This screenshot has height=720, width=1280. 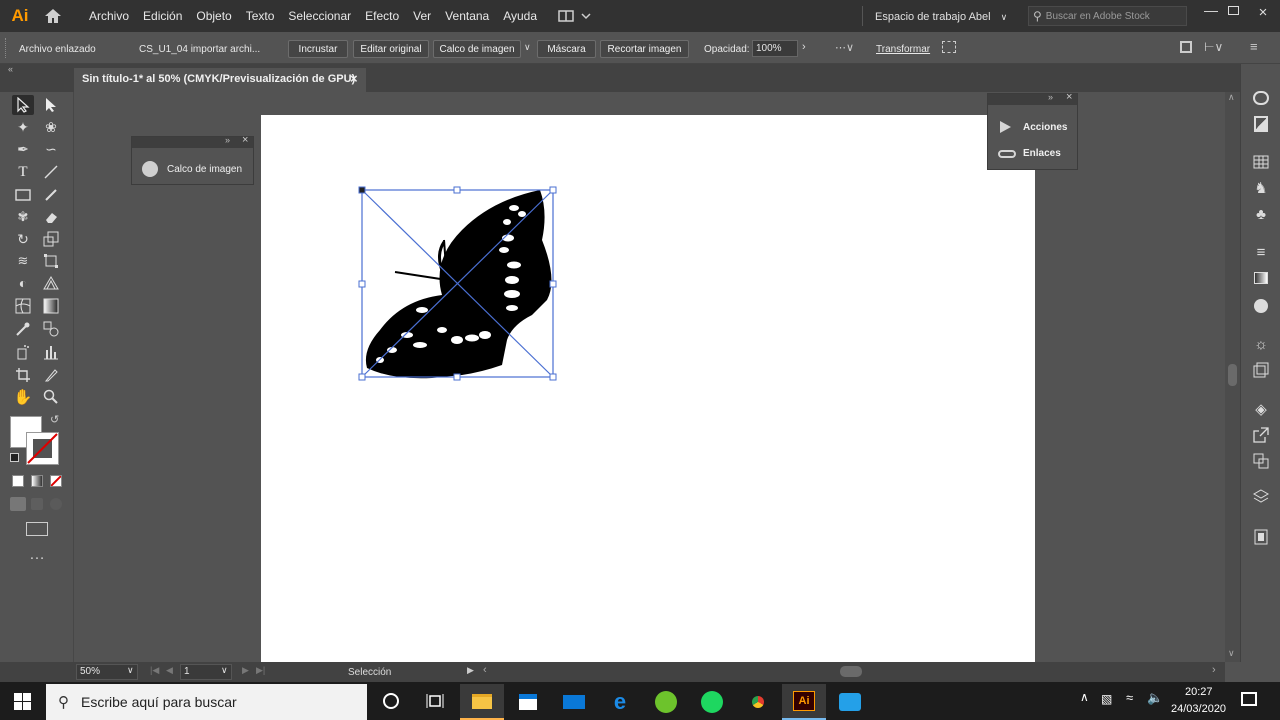 I want to click on illustrator-taskbar-icon: Ai, so click(x=804, y=702).